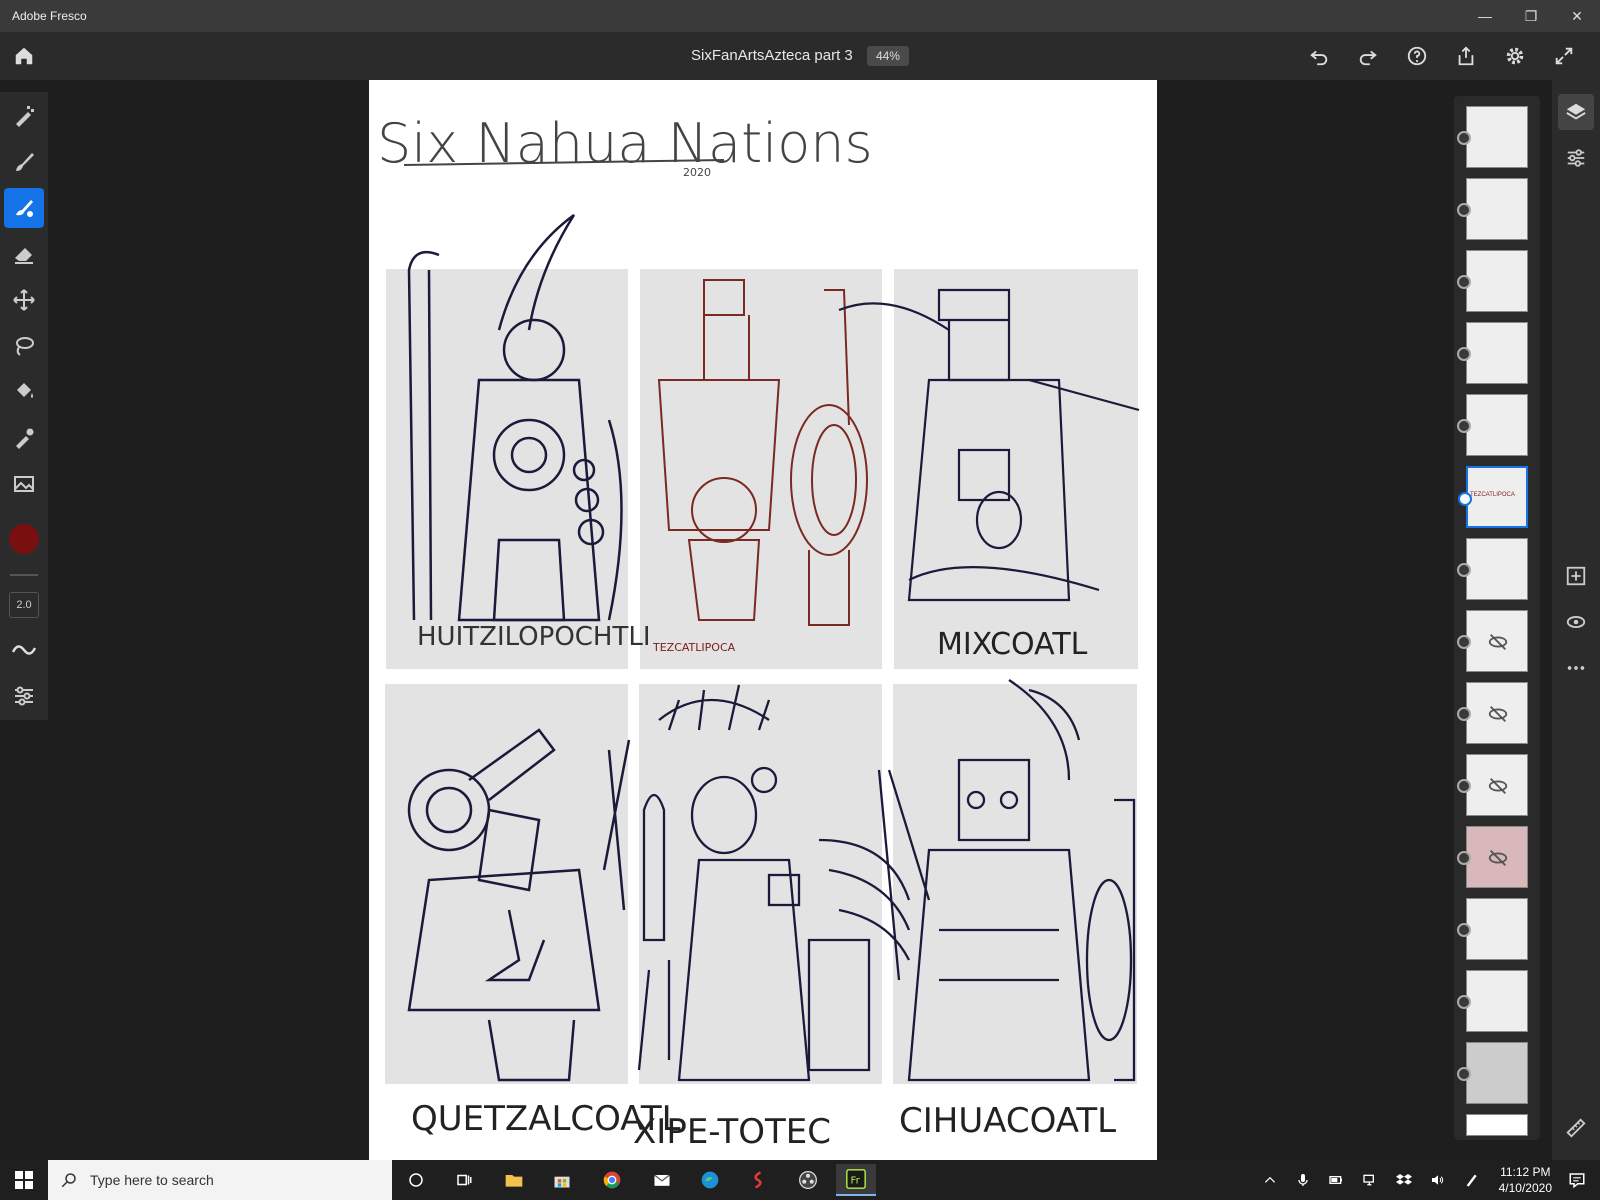  What do you see at coordinates (24, 208) in the screenshot?
I see `vector-brush-tool` at bounding box center [24, 208].